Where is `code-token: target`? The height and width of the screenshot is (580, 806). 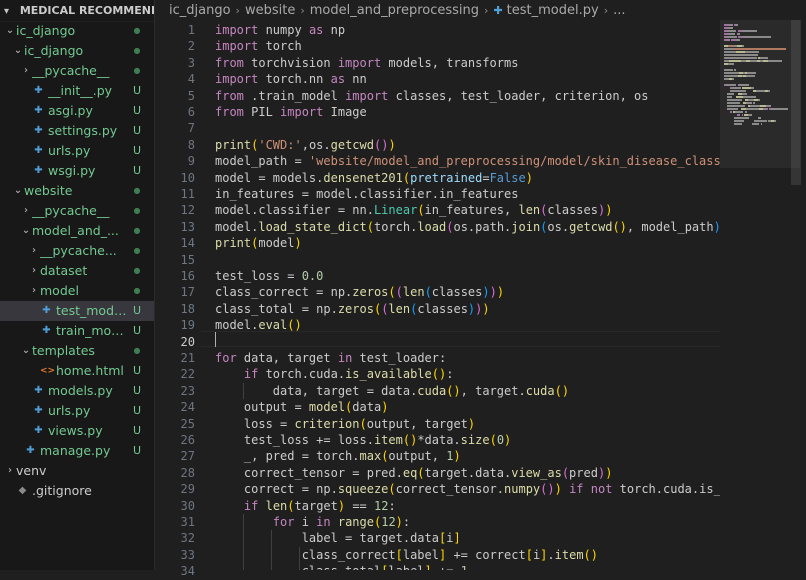 code-token: target is located at coordinates (316, 505).